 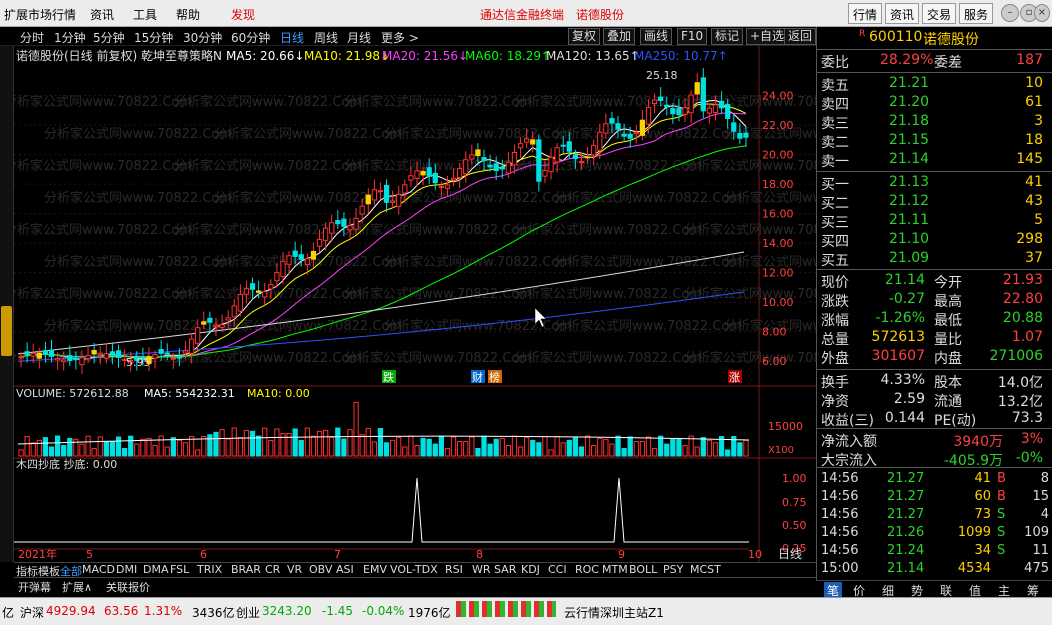 I want to click on indicator-tab-14: VOL-TDX, so click(x=414, y=569).